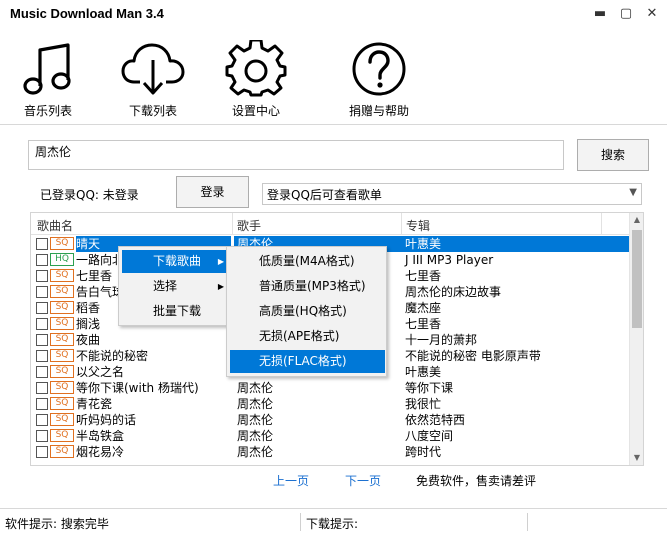  Describe the element at coordinates (212, 192) in the screenshot. I see `login-button: 登录` at that location.